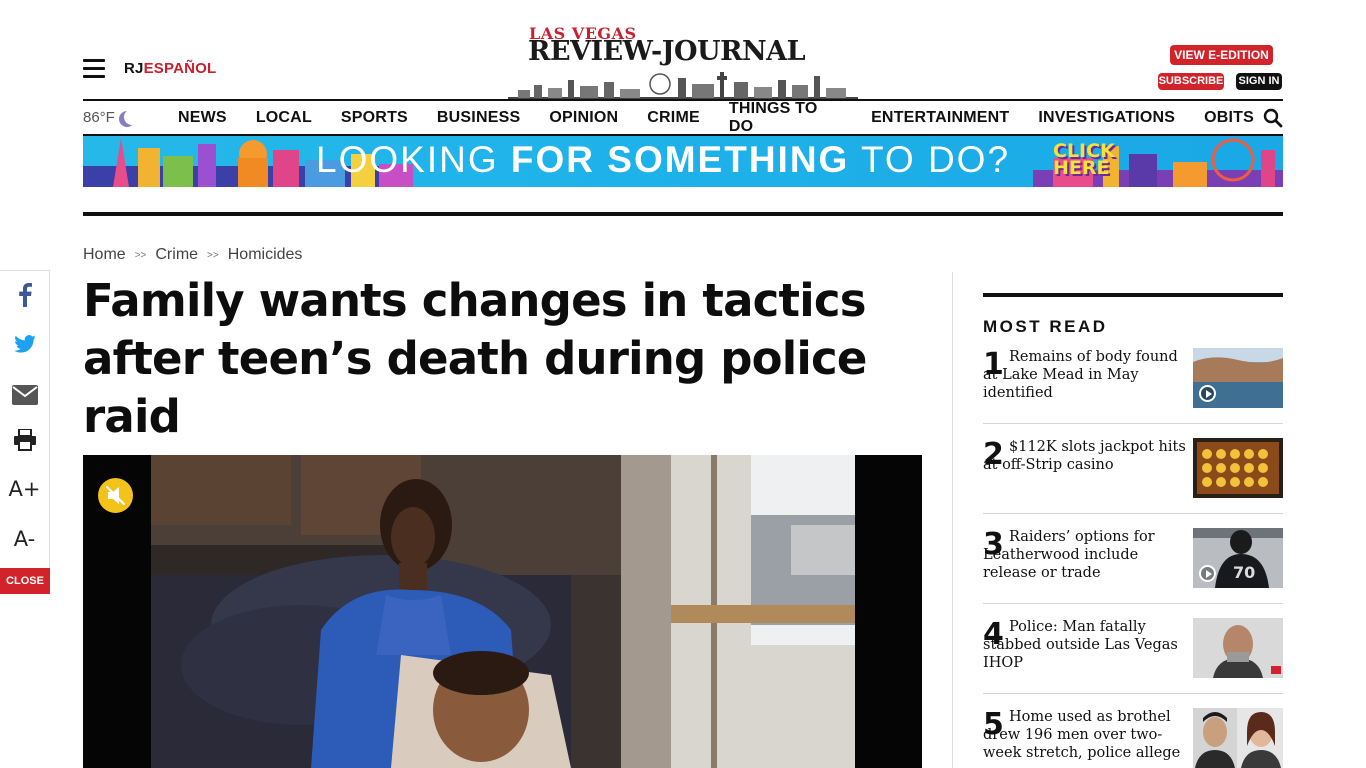 The height and width of the screenshot is (768, 1366). What do you see at coordinates (170, 68) in the screenshot?
I see `rj-espanol-link: RJESPAÑOL` at bounding box center [170, 68].